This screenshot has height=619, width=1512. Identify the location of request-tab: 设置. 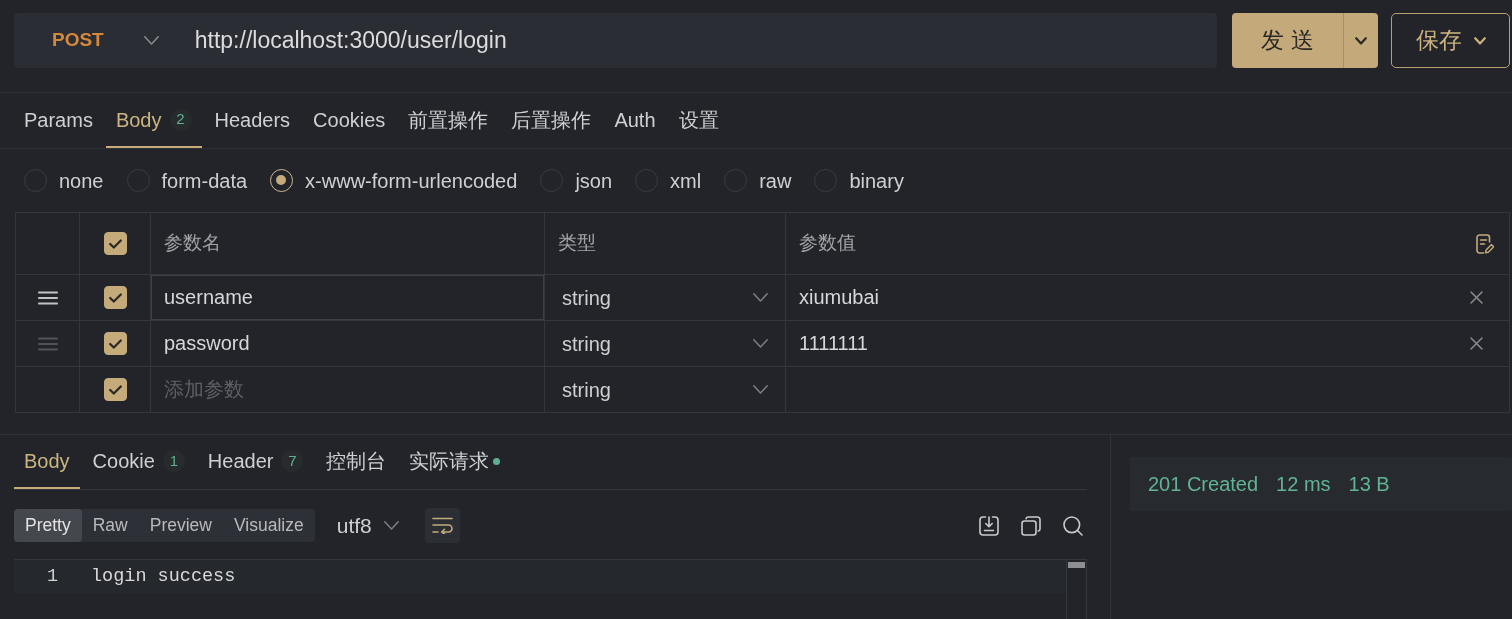
(698, 120).